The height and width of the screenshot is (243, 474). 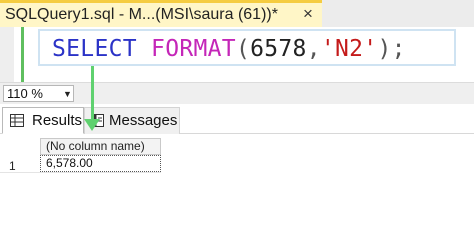 What do you see at coordinates (94, 49) in the screenshot?
I see `keyword-select: SELECT` at bounding box center [94, 49].